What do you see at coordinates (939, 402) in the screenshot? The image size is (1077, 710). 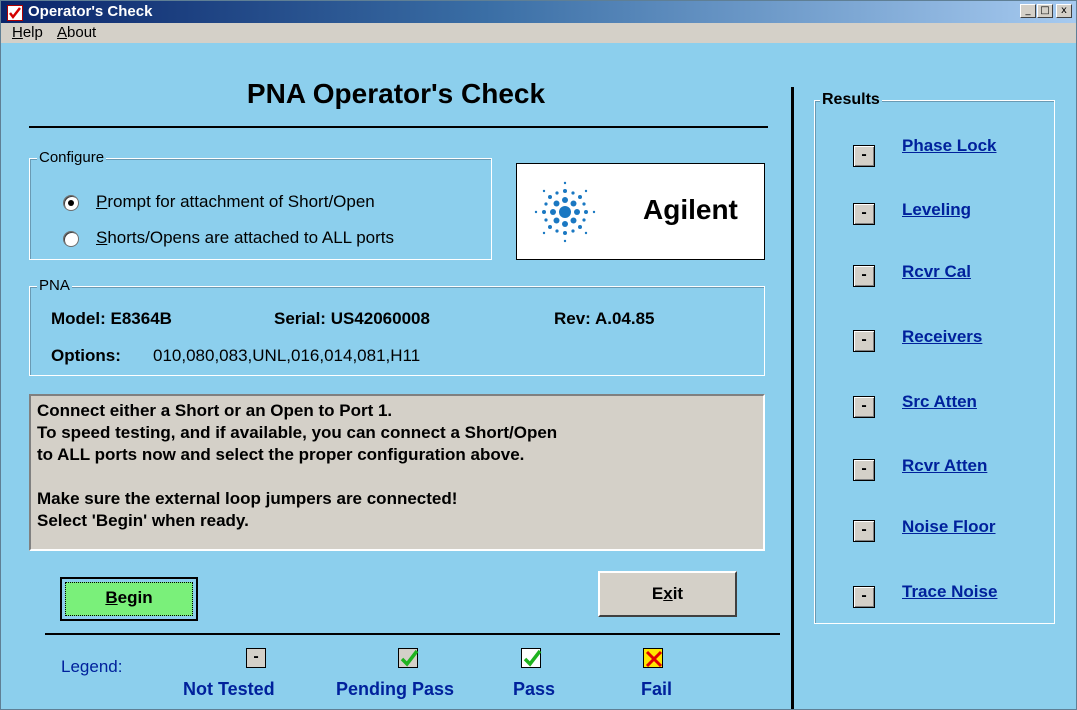 I see `result-src-atten: Src Atten` at bounding box center [939, 402].